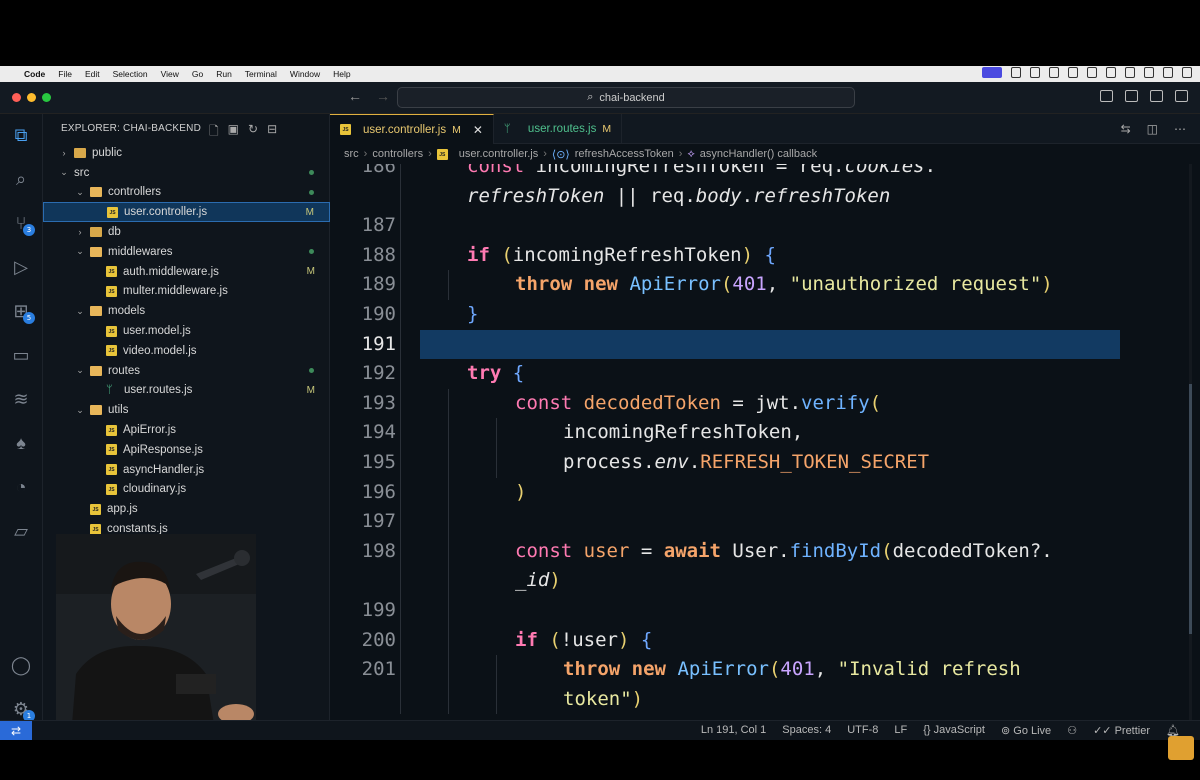  I want to click on docker-icon: ≋, so click(21, 399).